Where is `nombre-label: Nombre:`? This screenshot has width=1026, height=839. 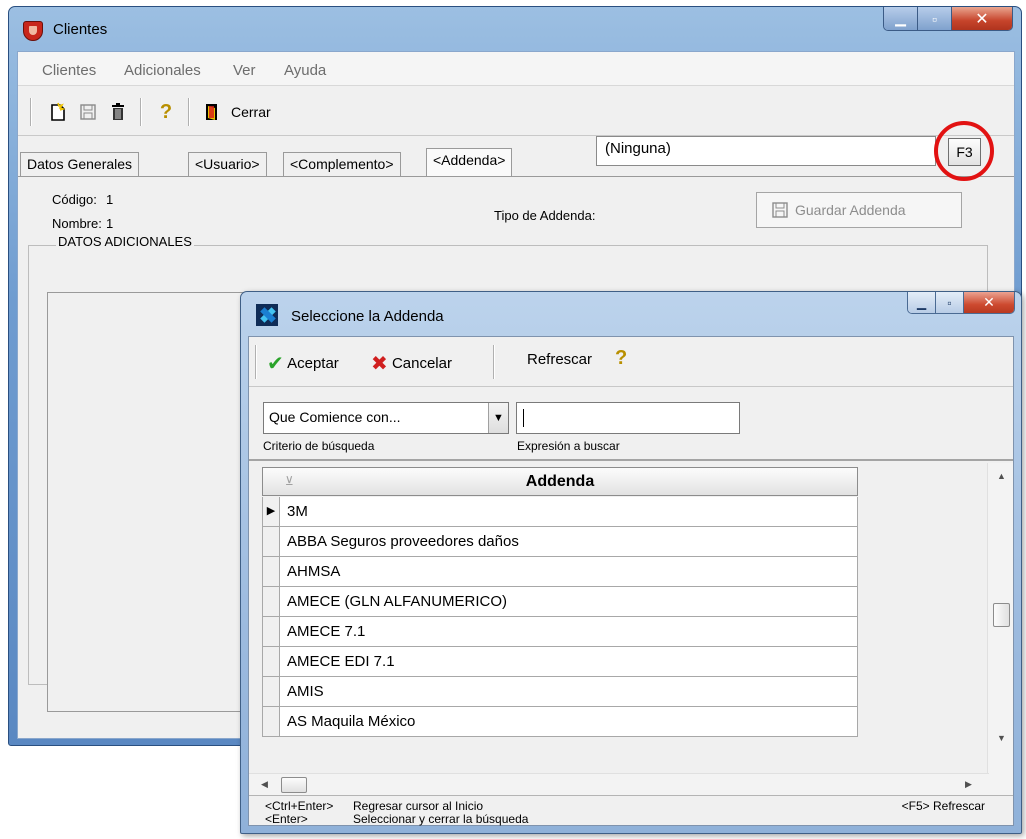
nombre-label: Nombre: is located at coordinates (77, 223).